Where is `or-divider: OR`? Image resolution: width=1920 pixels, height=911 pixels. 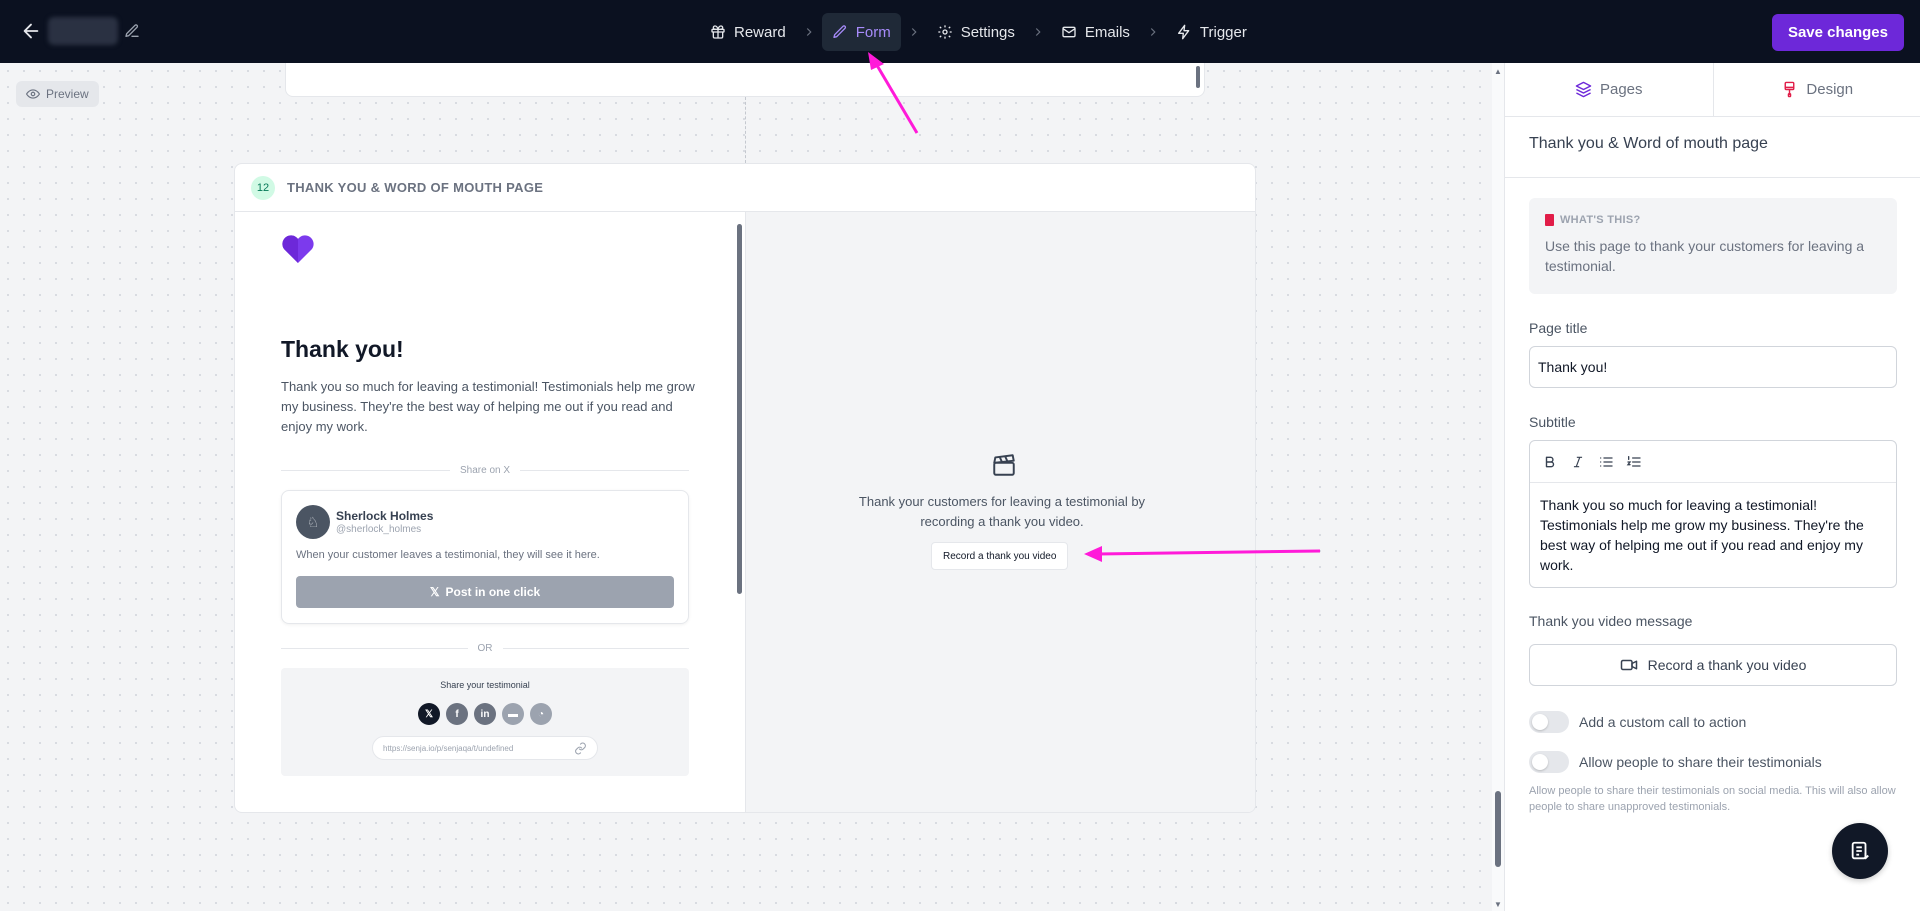 or-divider: OR is located at coordinates (485, 648).